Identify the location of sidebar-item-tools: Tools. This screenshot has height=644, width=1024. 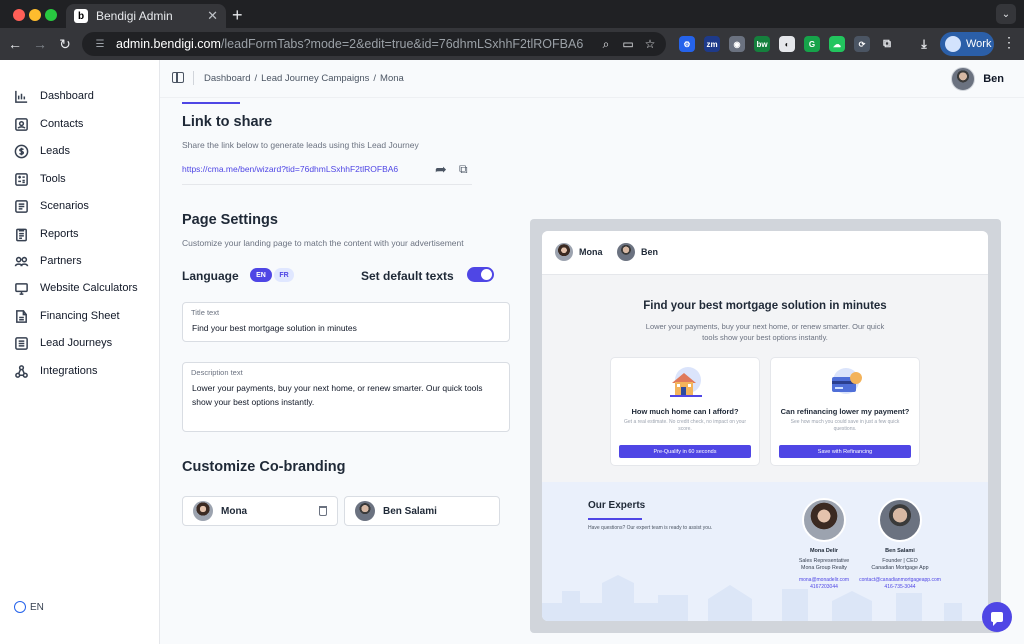
(40, 179).